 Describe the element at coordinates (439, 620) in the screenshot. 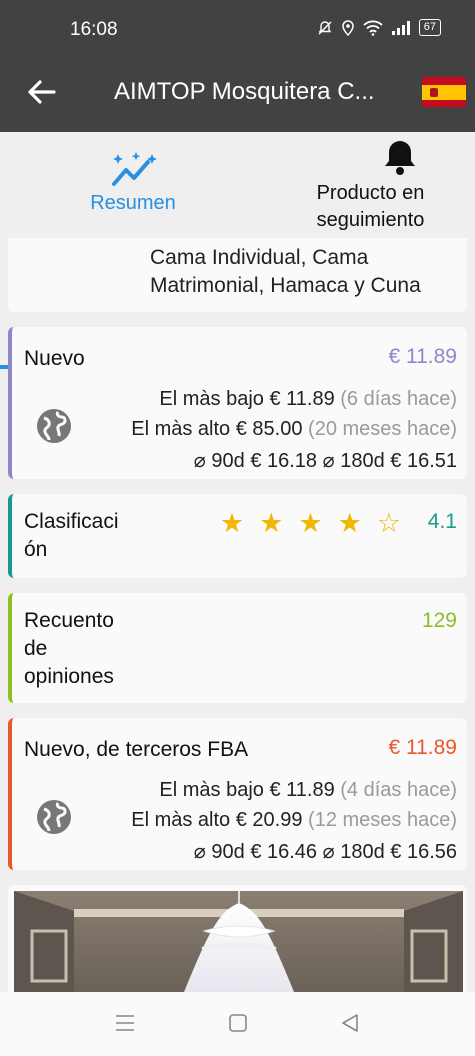

I see `review-count-value: 129` at that location.